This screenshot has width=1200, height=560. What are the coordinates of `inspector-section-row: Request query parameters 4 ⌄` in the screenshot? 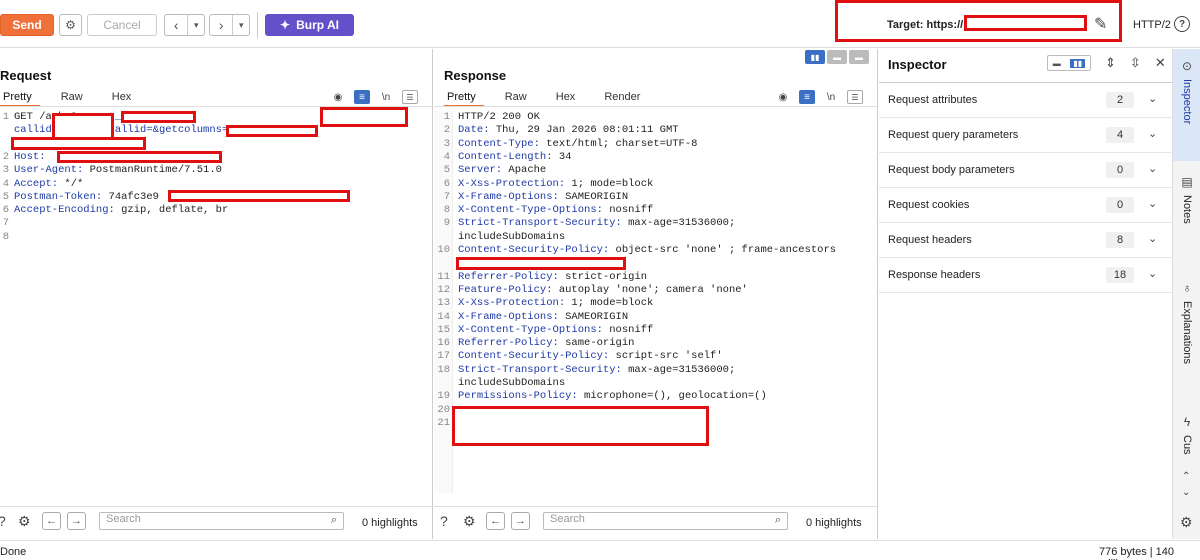 It's located at (1025, 135).